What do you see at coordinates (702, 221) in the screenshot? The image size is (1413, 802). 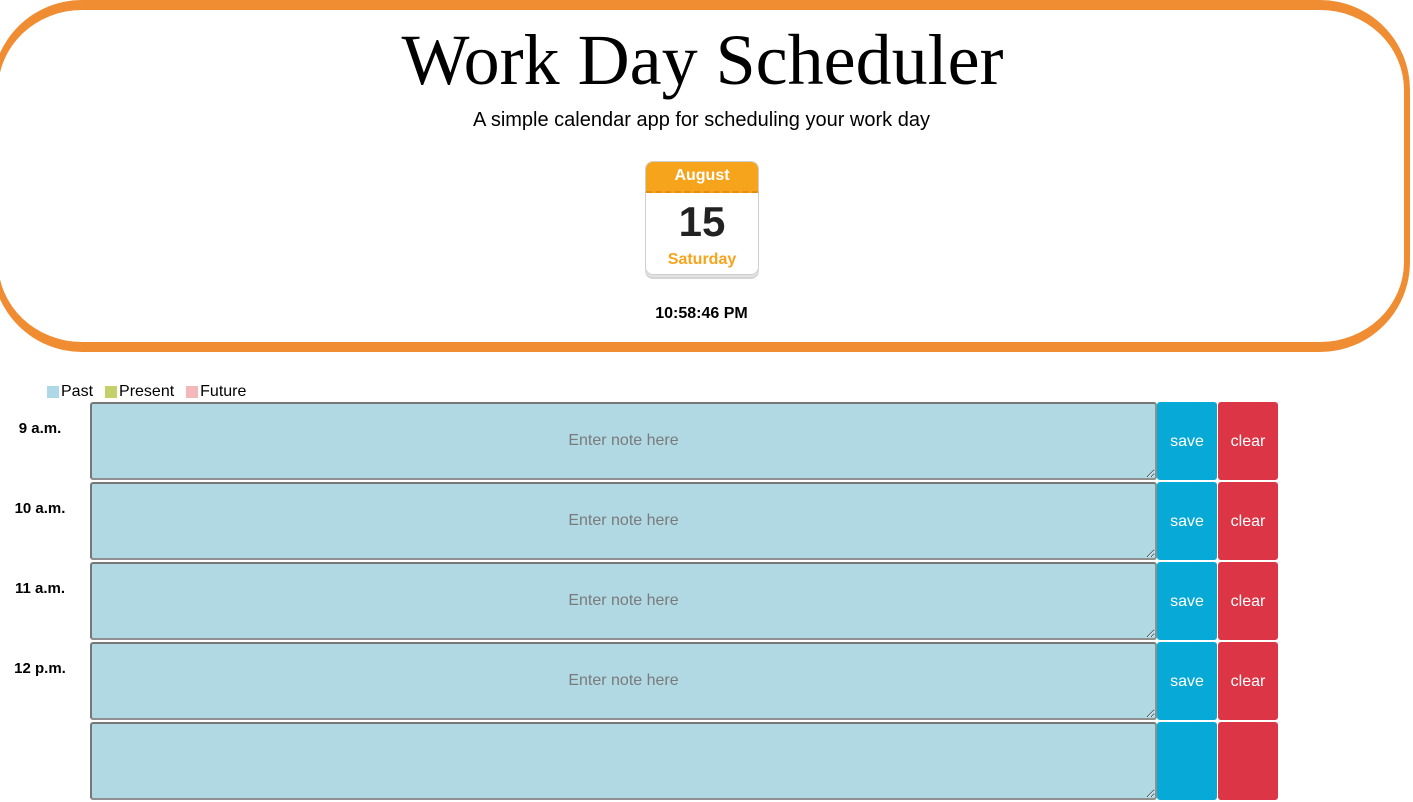 I see `calendar-day: 15` at bounding box center [702, 221].